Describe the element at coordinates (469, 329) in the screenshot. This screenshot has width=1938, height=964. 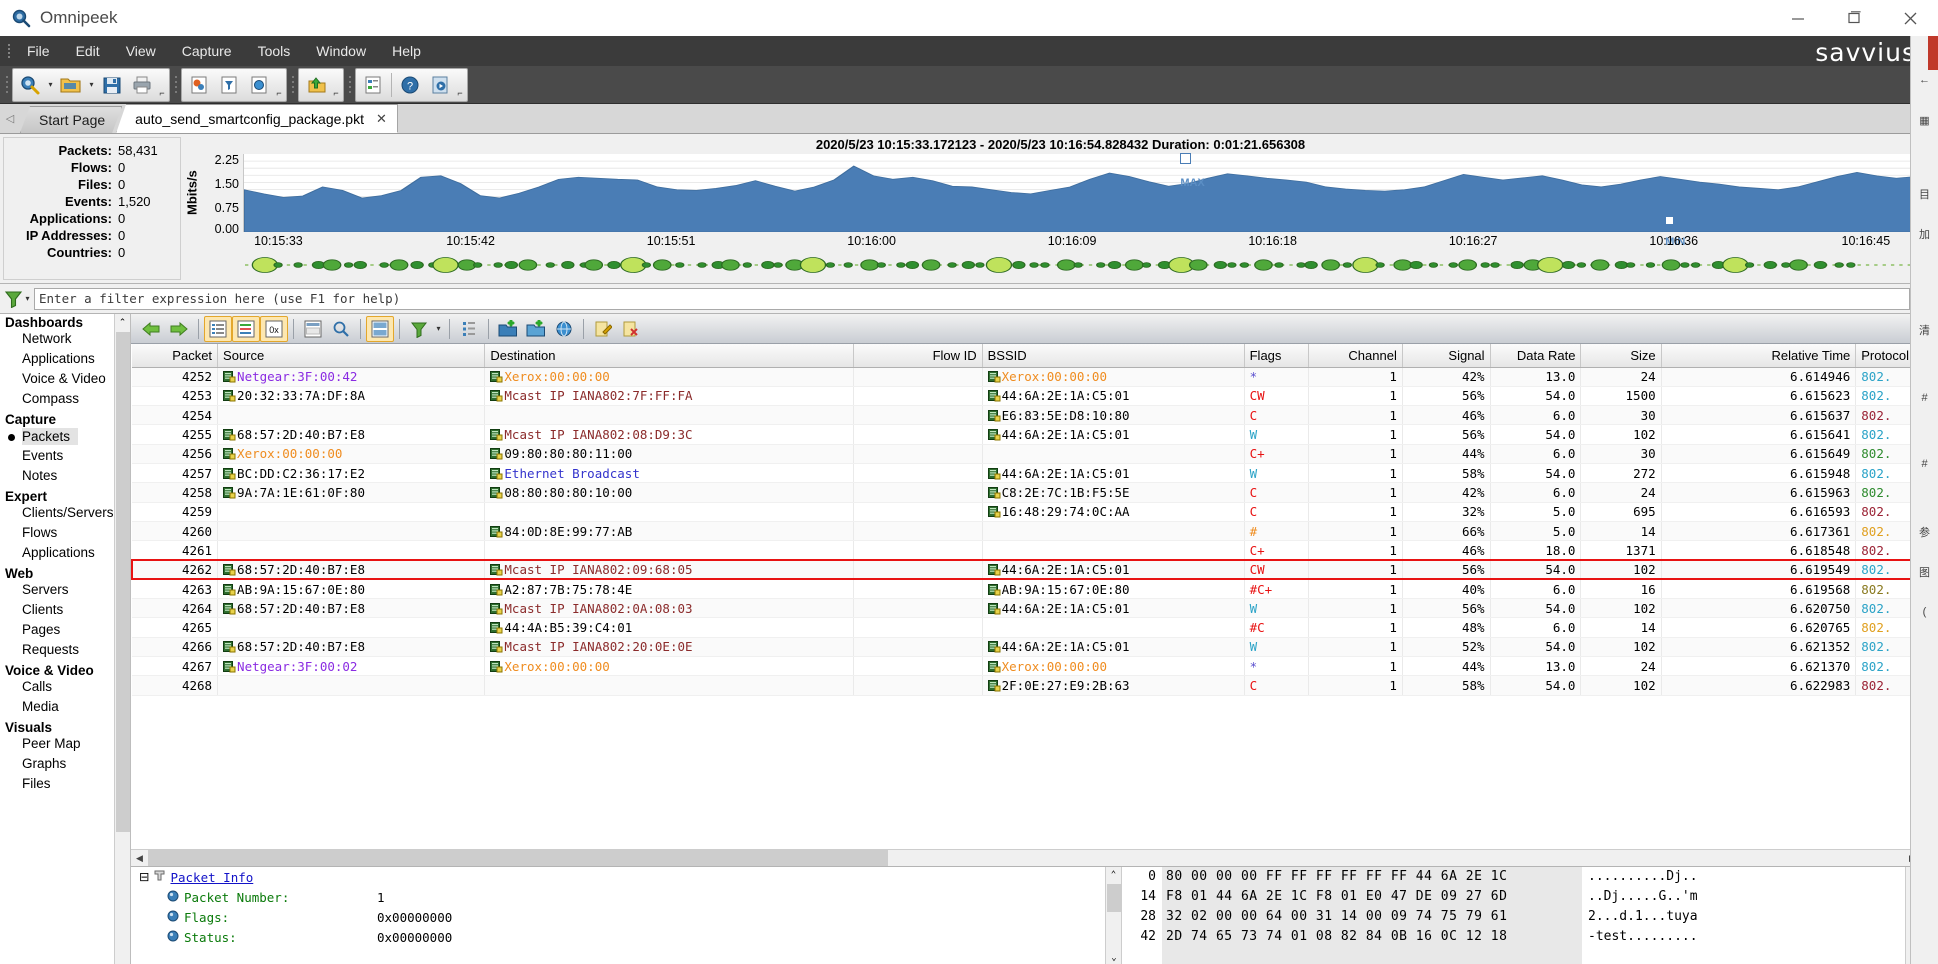
I see `columns-icon` at that location.